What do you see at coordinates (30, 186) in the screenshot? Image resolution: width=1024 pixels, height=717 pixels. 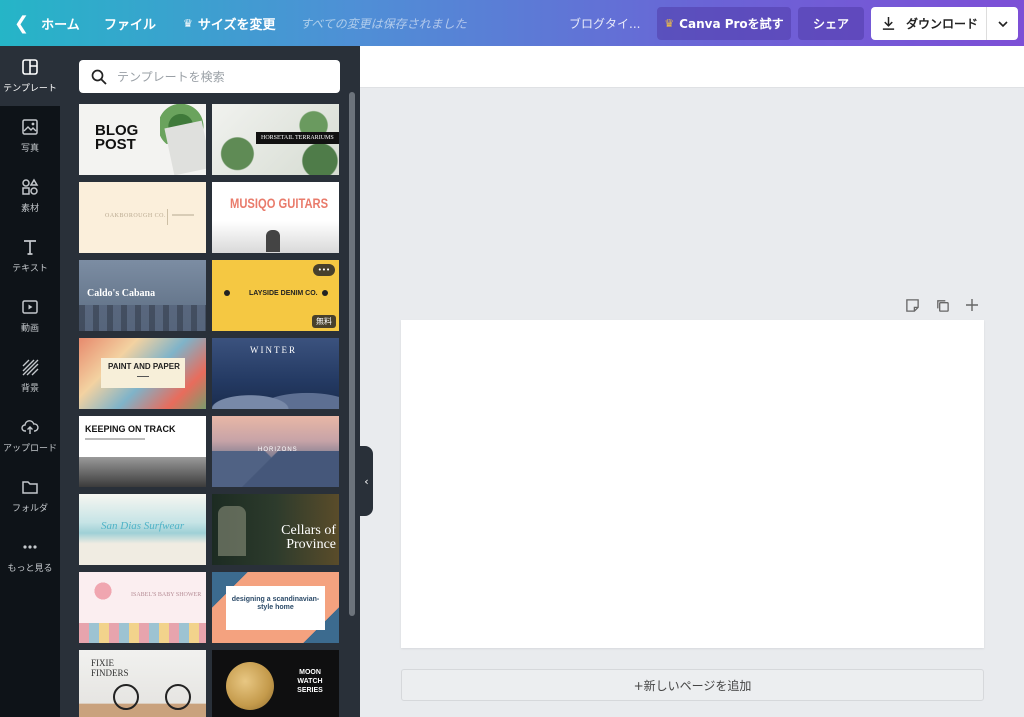 I see `elements-icon` at bounding box center [30, 186].